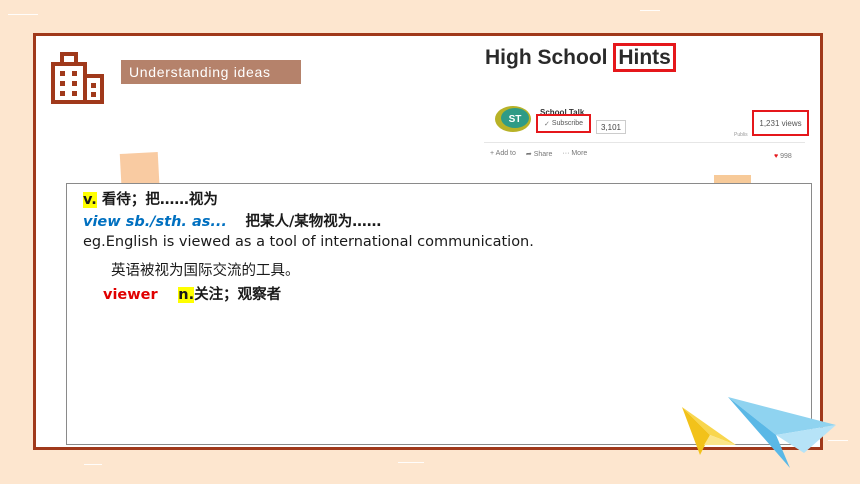 The image size is (860, 484). What do you see at coordinates (574, 154) in the screenshot?
I see `more-button: ··· More` at bounding box center [574, 154].